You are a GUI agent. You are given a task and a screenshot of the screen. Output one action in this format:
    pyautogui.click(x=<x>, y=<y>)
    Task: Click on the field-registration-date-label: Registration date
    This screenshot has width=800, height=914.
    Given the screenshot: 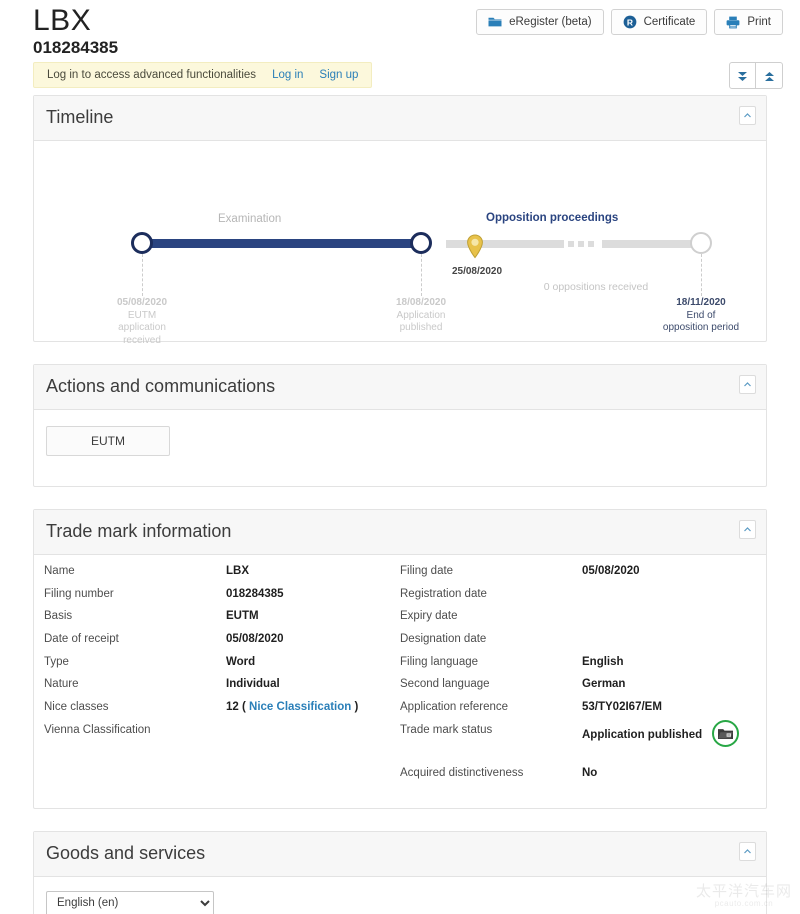 What is the action you would take?
    pyautogui.click(x=443, y=593)
    